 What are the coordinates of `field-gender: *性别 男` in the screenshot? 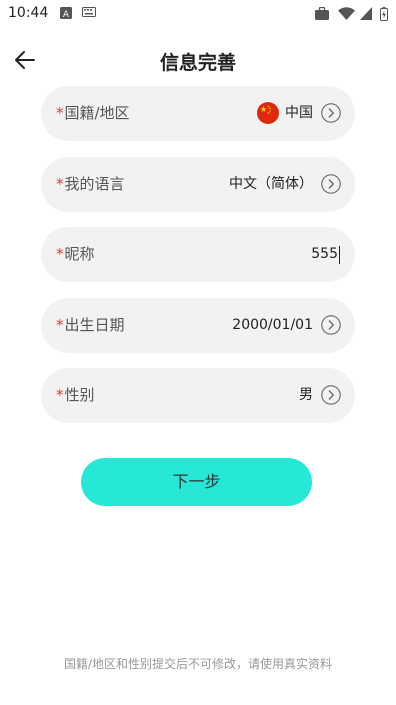 It's located at (198, 395).